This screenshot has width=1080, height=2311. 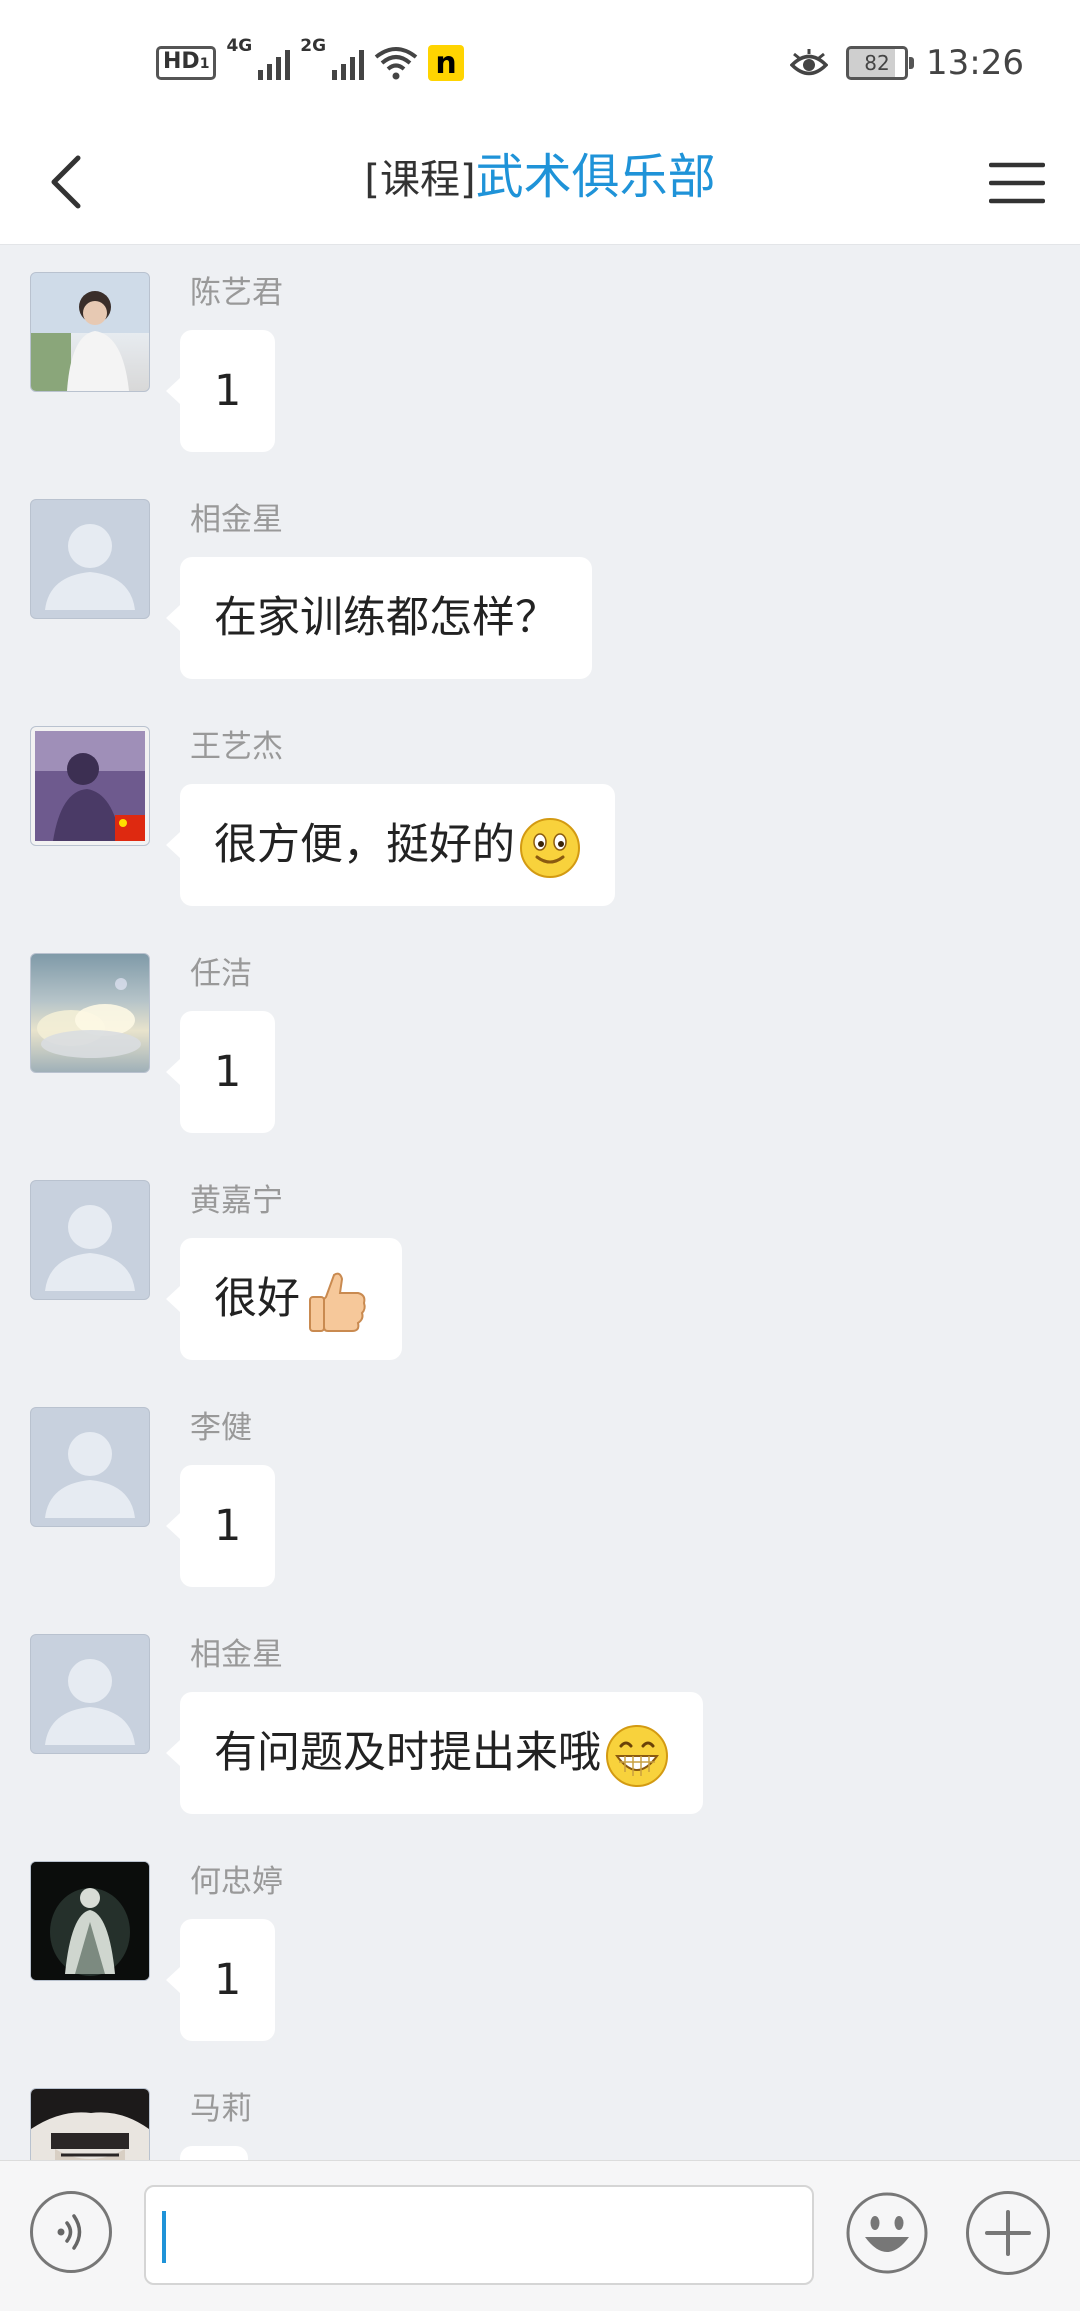 I want to click on message-item: 相金星 在家训练都怎样？, so click(x=540, y=585).